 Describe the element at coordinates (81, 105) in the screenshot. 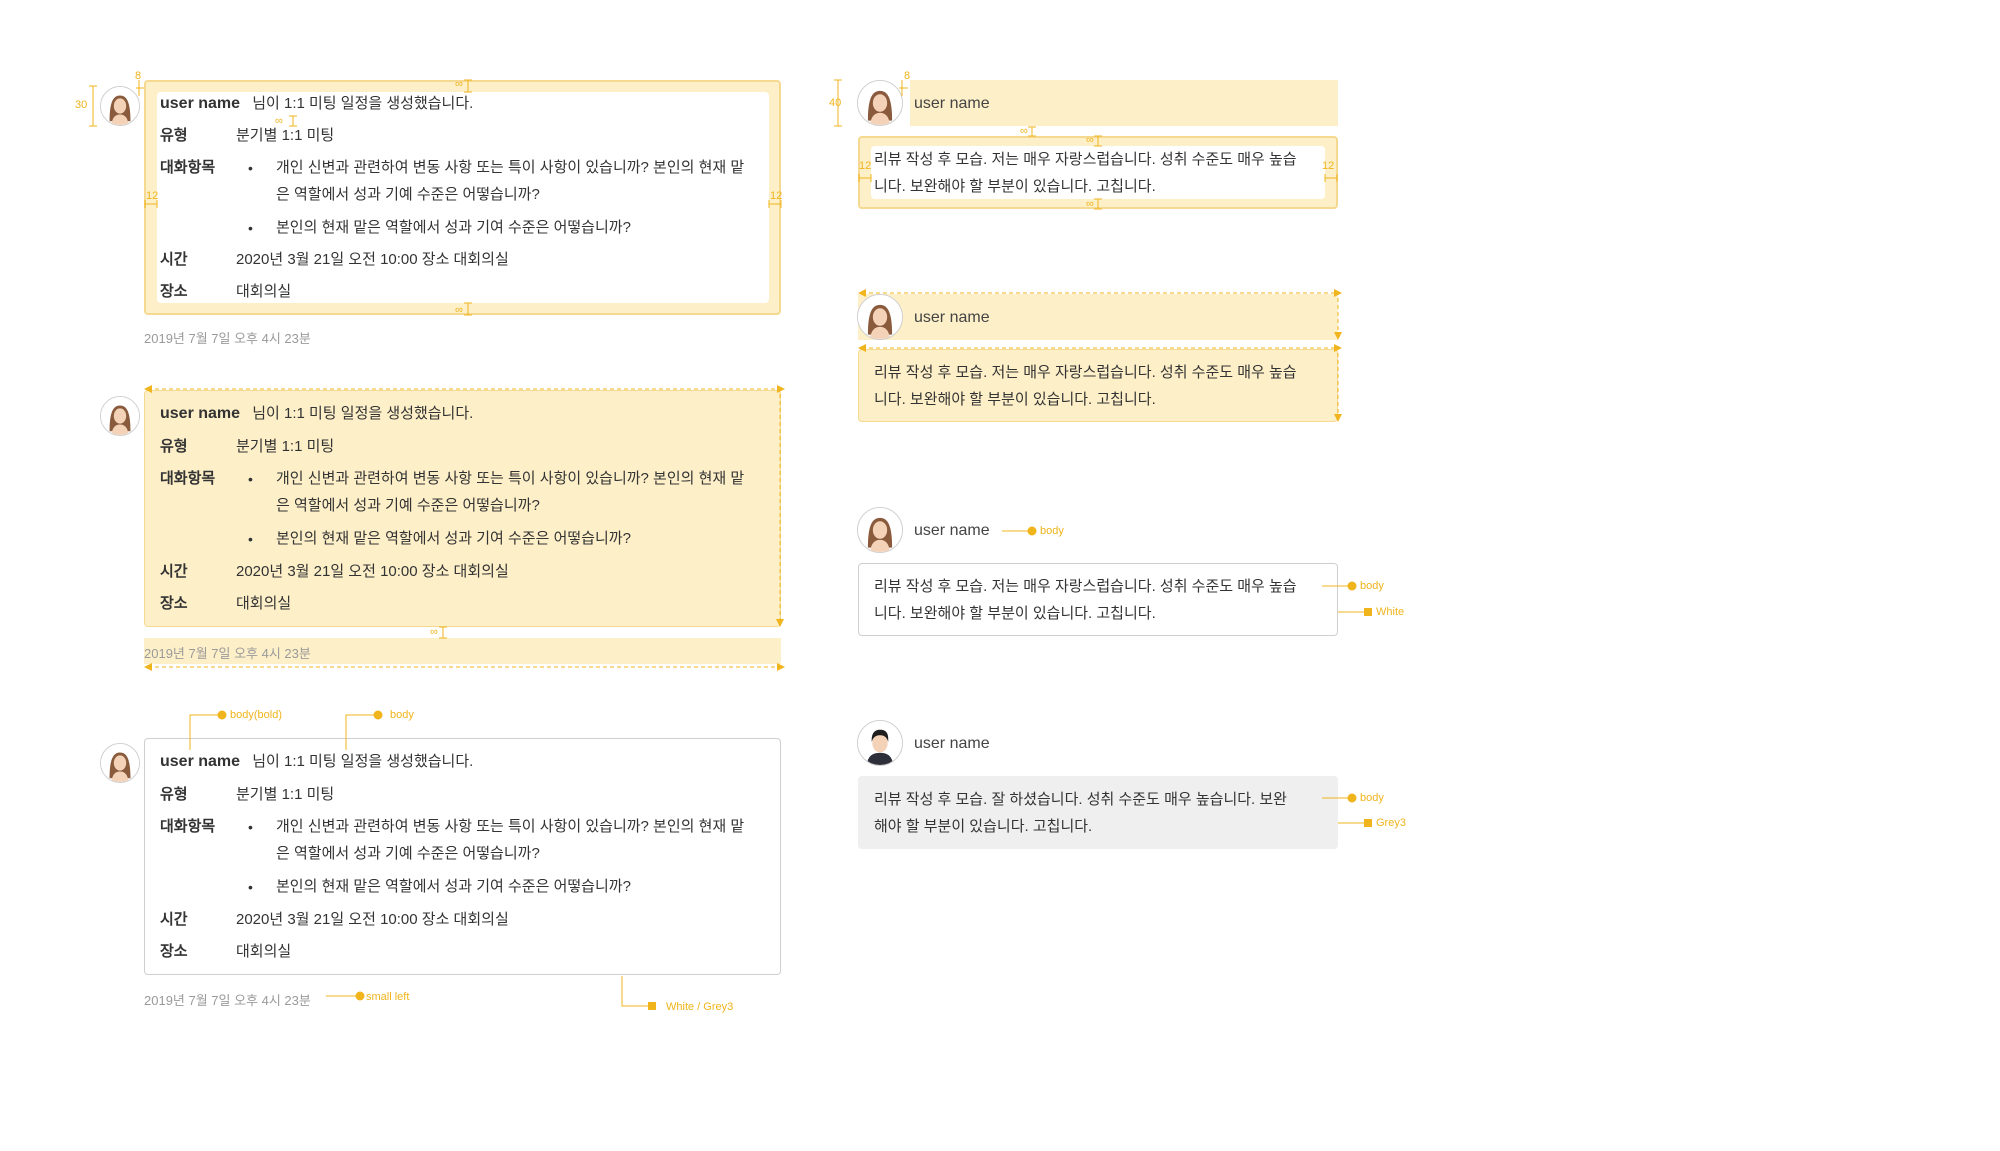

I see `dim-label-30: 30` at that location.